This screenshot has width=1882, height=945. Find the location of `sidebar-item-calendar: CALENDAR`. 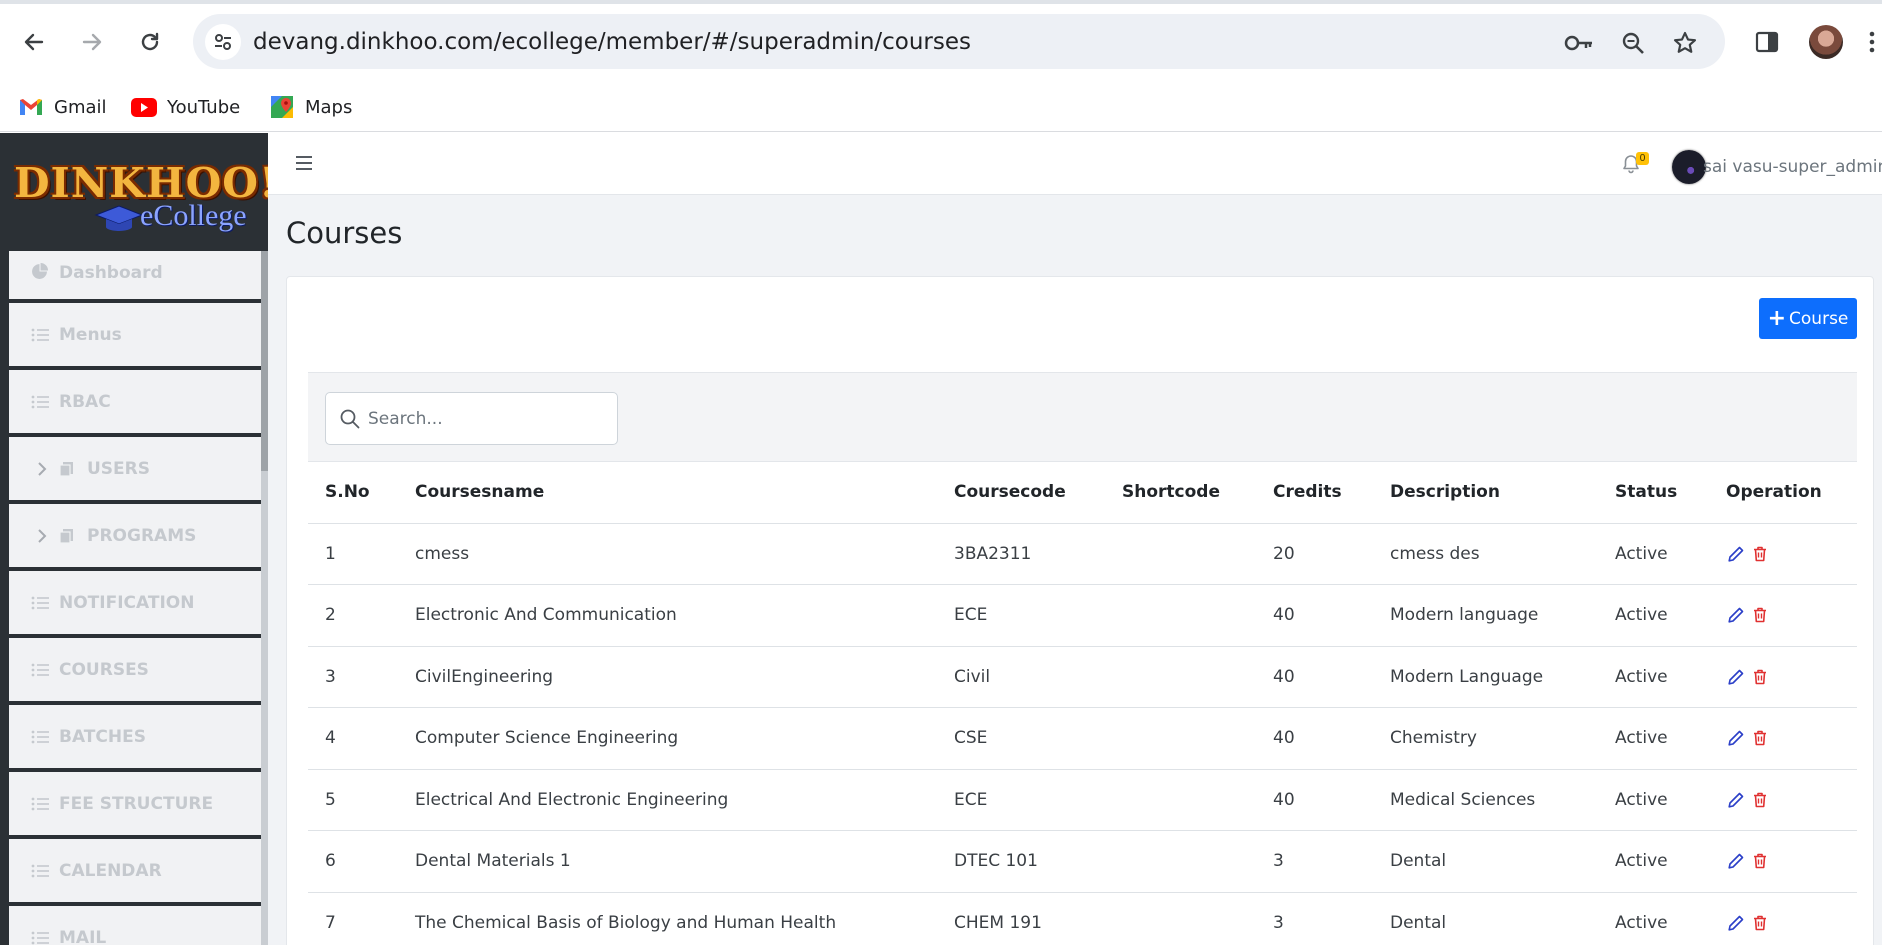

sidebar-item-calendar: CALENDAR is located at coordinates (135, 872).